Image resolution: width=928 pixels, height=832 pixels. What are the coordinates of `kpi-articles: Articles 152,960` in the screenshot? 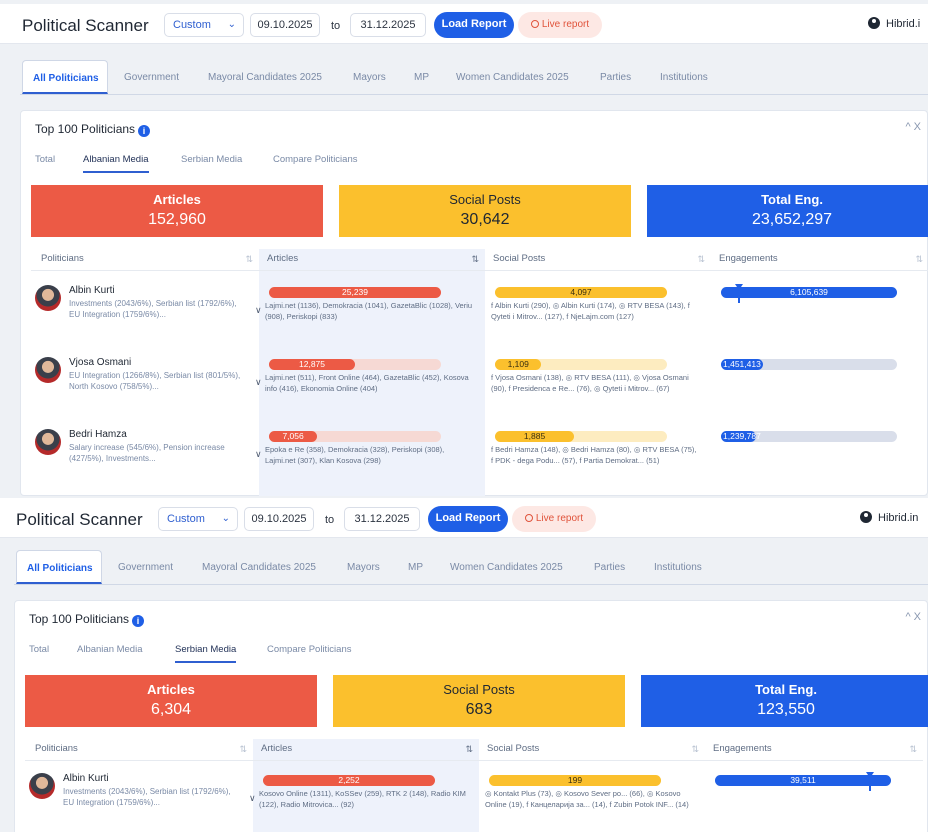 It's located at (177, 211).